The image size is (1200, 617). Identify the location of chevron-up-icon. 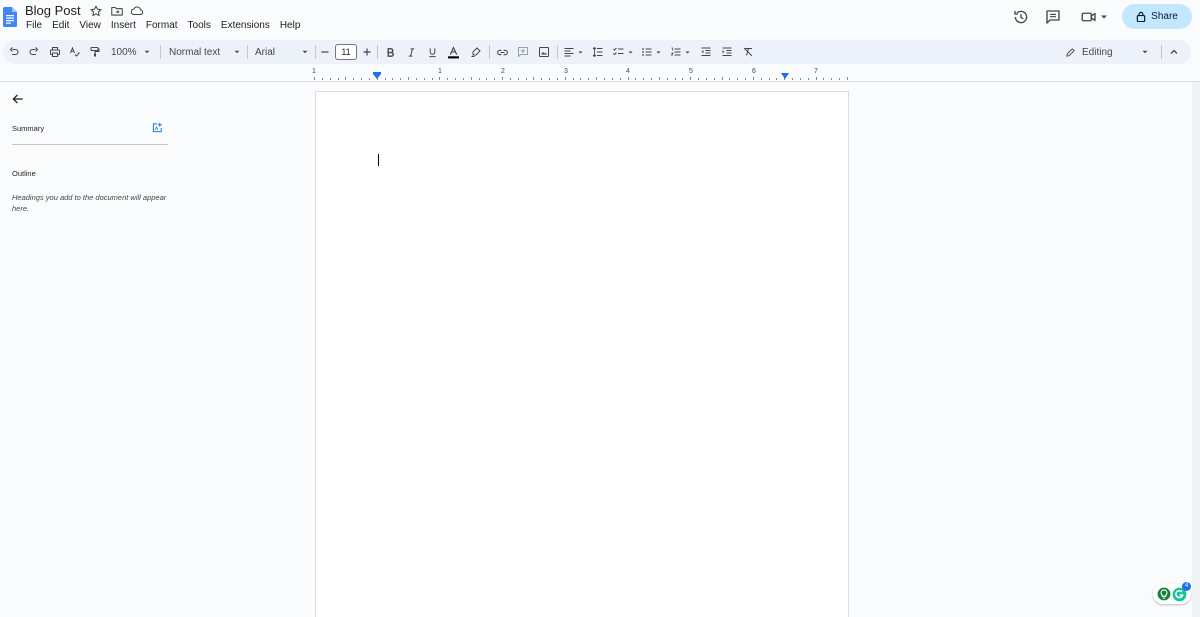
(1174, 51).